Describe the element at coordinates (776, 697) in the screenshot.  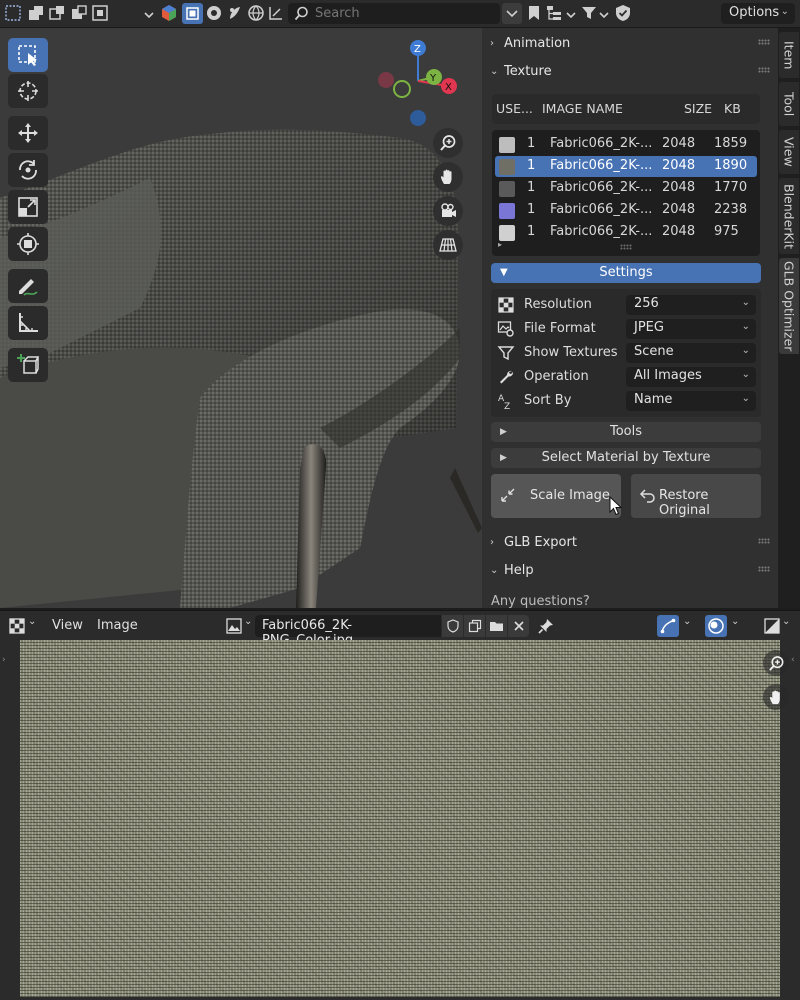
I see `image-pan-button` at that location.